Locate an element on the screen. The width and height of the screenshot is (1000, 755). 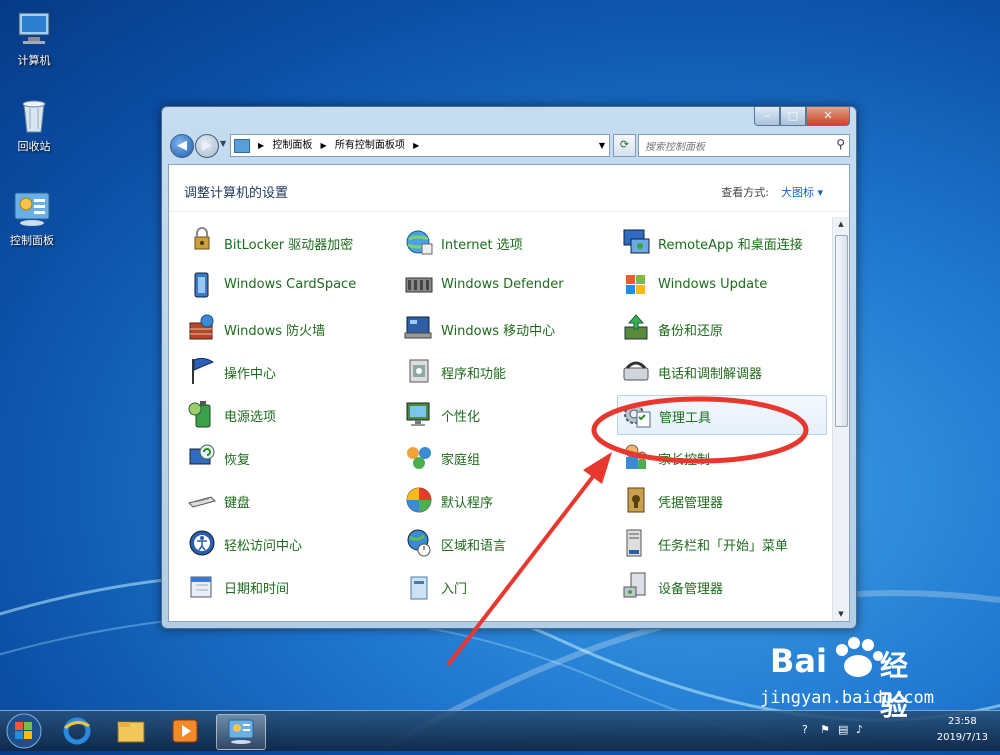
programs-features-icon is located at coordinates (419, 371).